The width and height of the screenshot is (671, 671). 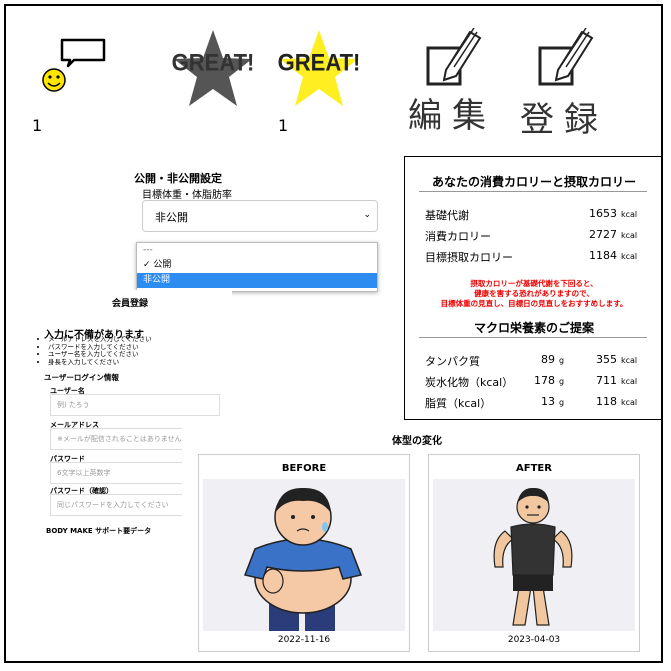 I want to click on register-label: 登録, so click(x=564, y=120).